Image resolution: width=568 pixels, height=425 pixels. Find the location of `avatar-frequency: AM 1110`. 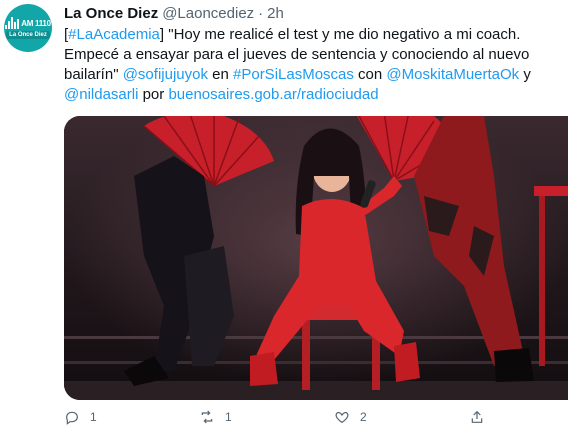

avatar-frequency: AM 1110 is located at coordinates (36, 23).